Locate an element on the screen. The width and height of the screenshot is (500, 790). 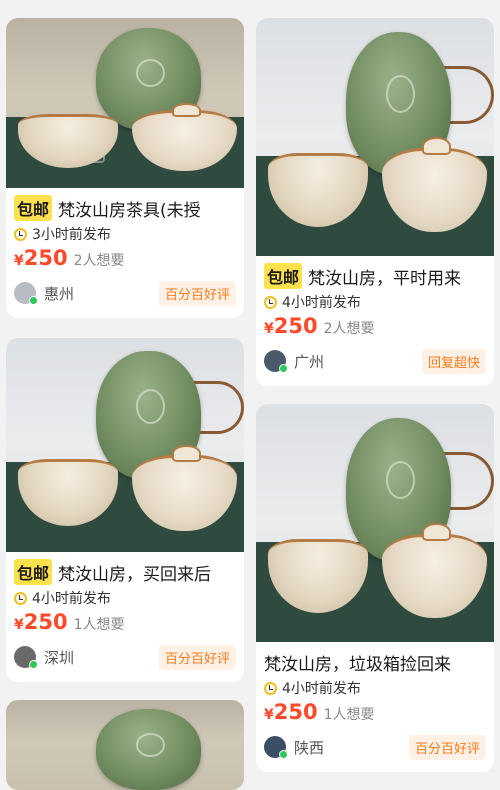
product-title: 梵汝山房，买回来后 is located at coordinates (134, 572).